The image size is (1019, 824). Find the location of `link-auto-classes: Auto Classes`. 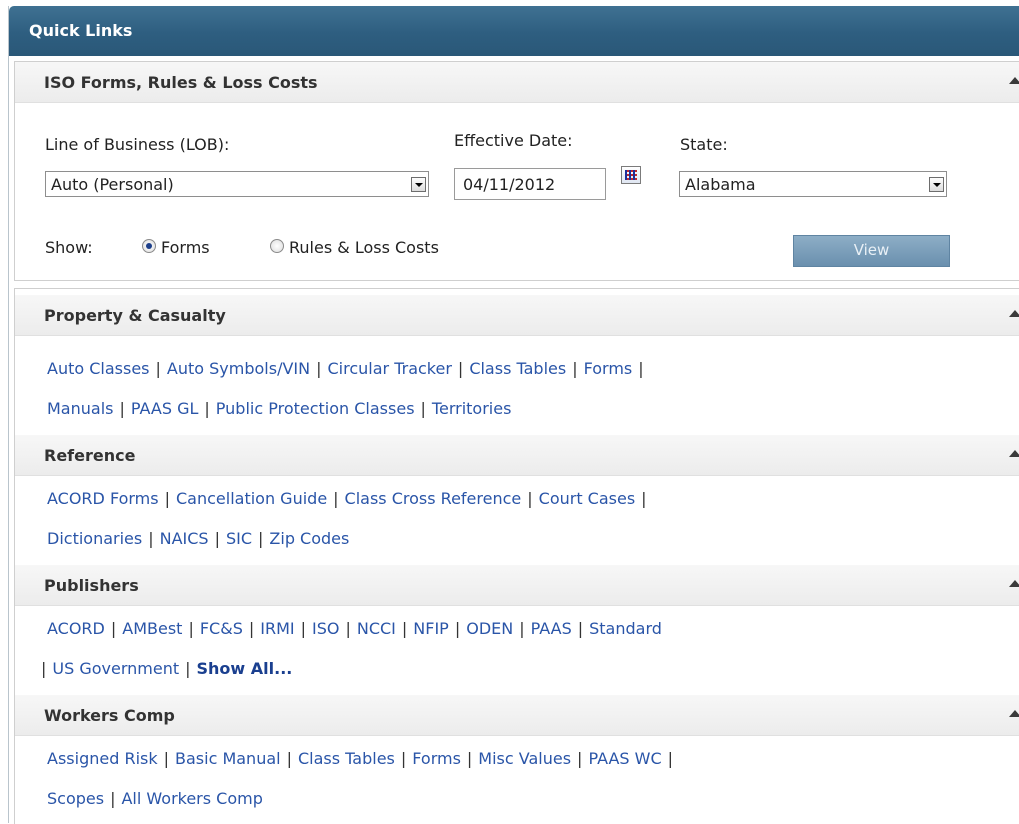

link-auto-classes: Auto Classes is located at coordinates (98, 368).